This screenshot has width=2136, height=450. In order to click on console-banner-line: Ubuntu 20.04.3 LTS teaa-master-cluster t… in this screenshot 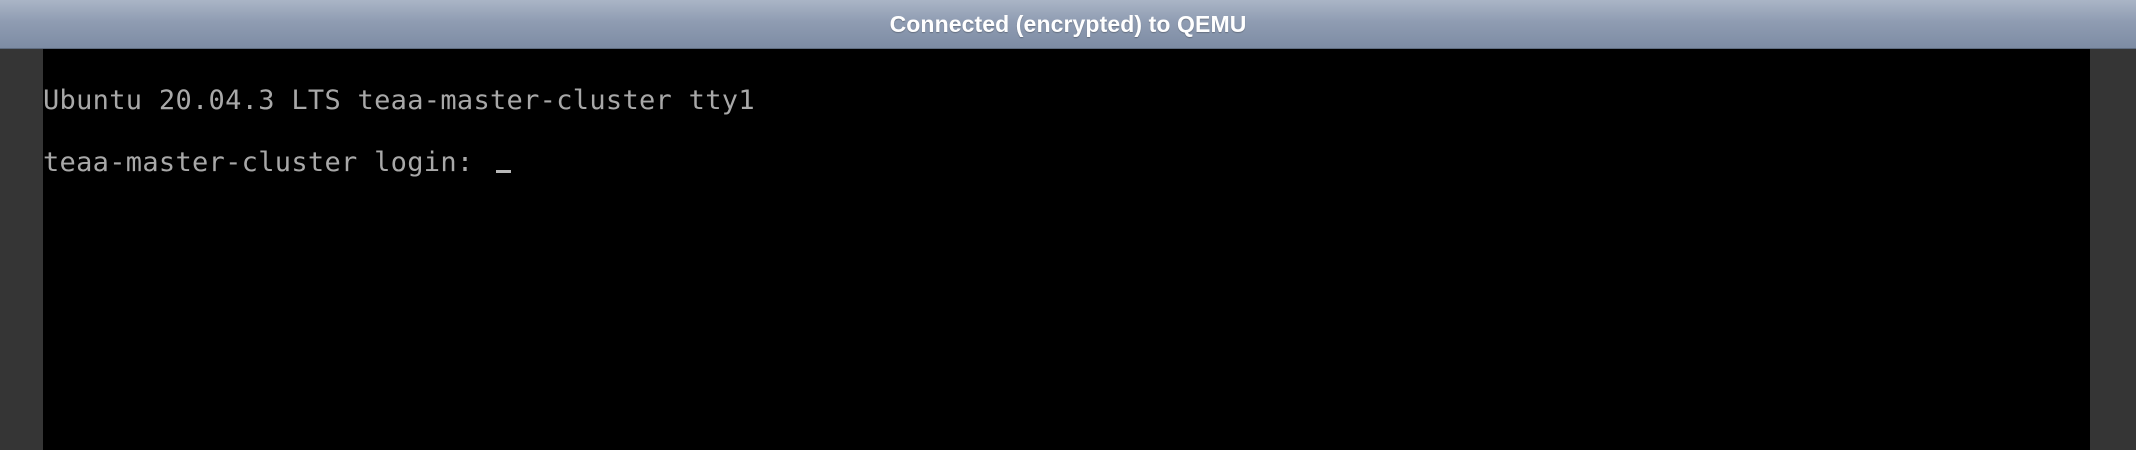, I will do `click(399, 100)`.